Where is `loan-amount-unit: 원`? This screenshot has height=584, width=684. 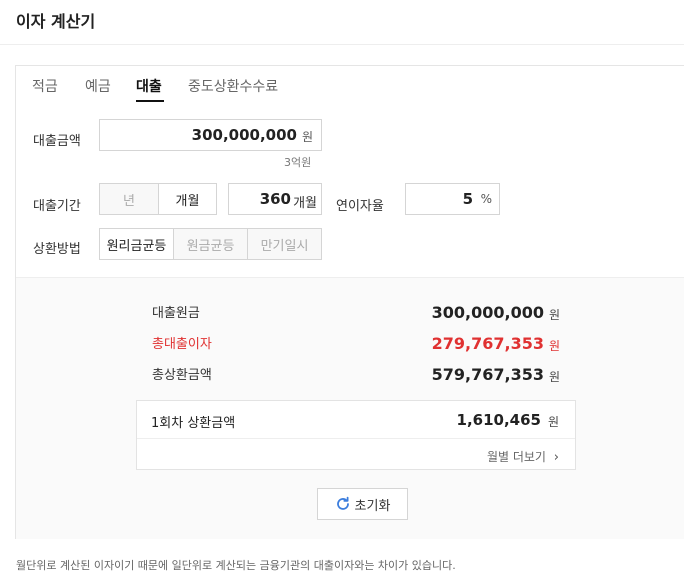
loan-amount-unit: 원 is located at coordinates (307, 137).